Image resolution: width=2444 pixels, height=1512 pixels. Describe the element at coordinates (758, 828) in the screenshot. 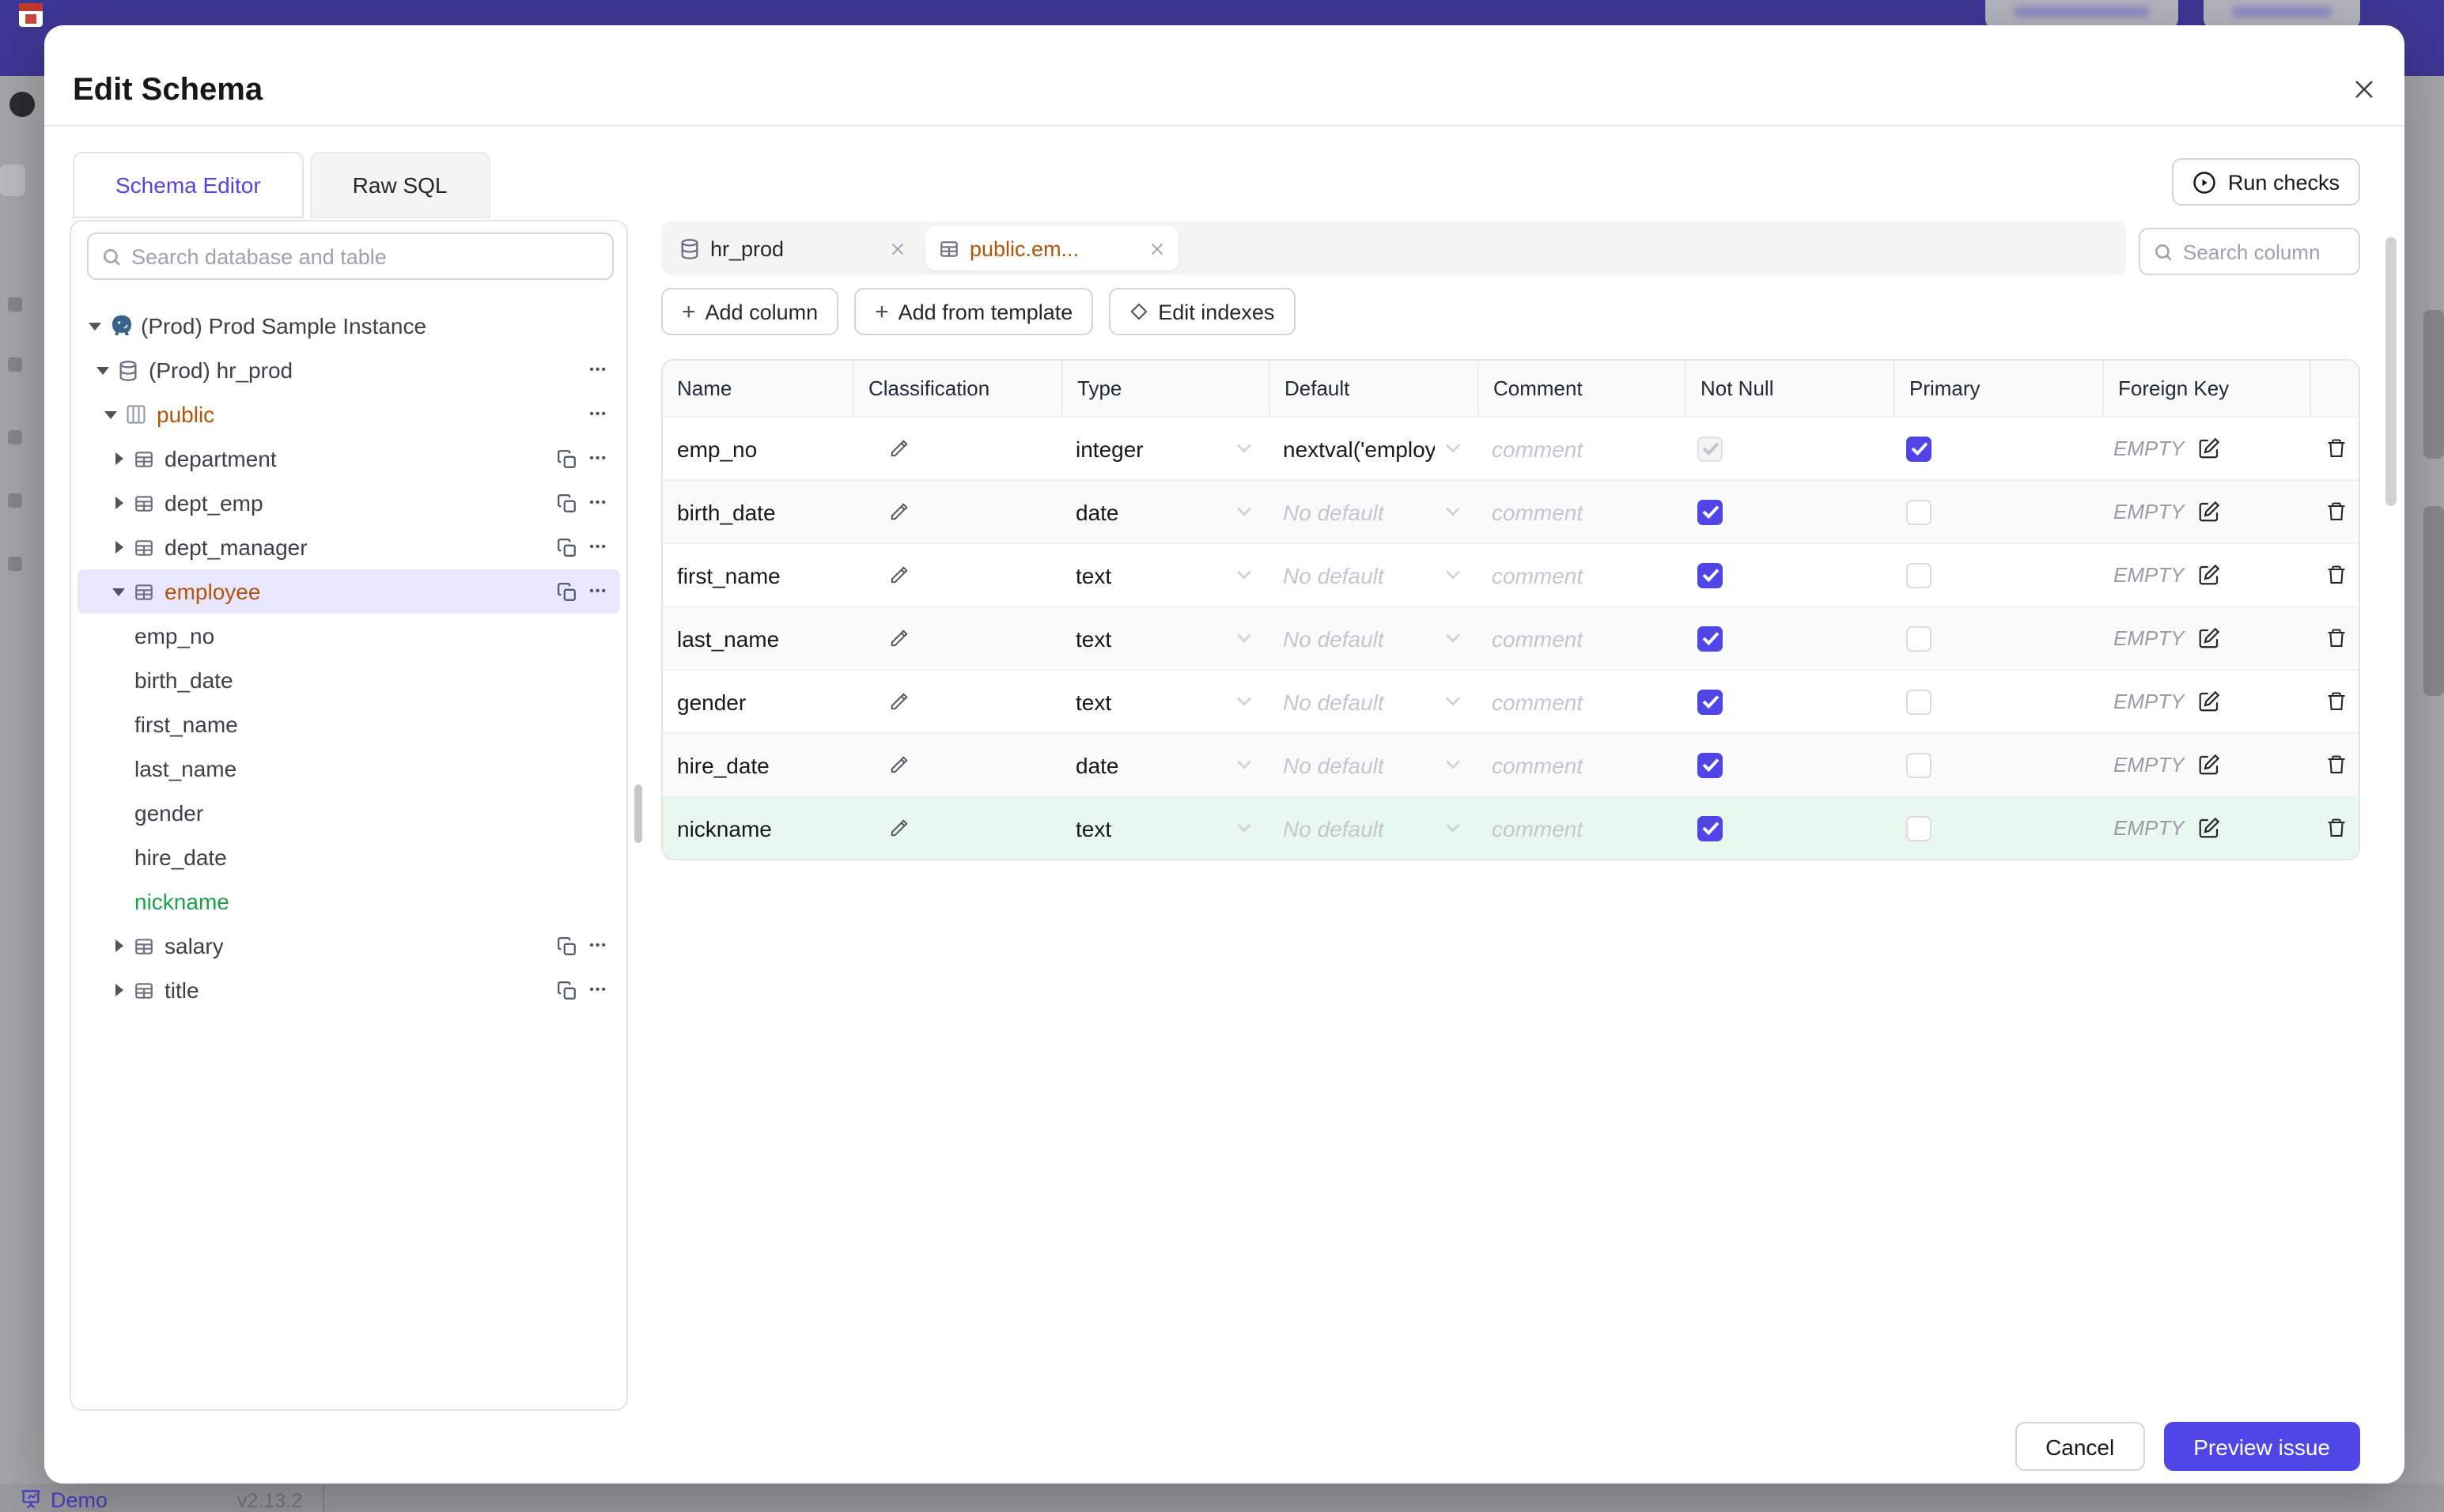

I see `column-name-field: nickname` at that location.